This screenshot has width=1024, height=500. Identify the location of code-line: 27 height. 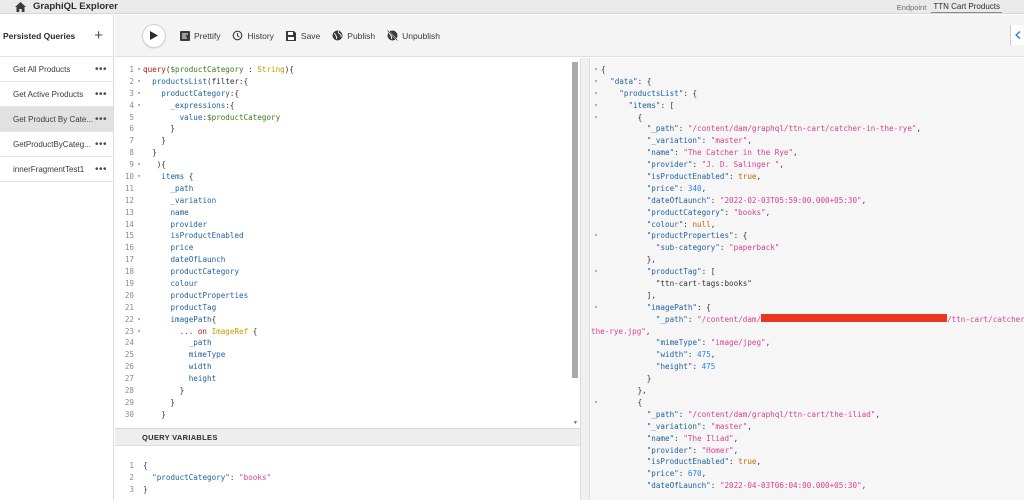
(204, 379).